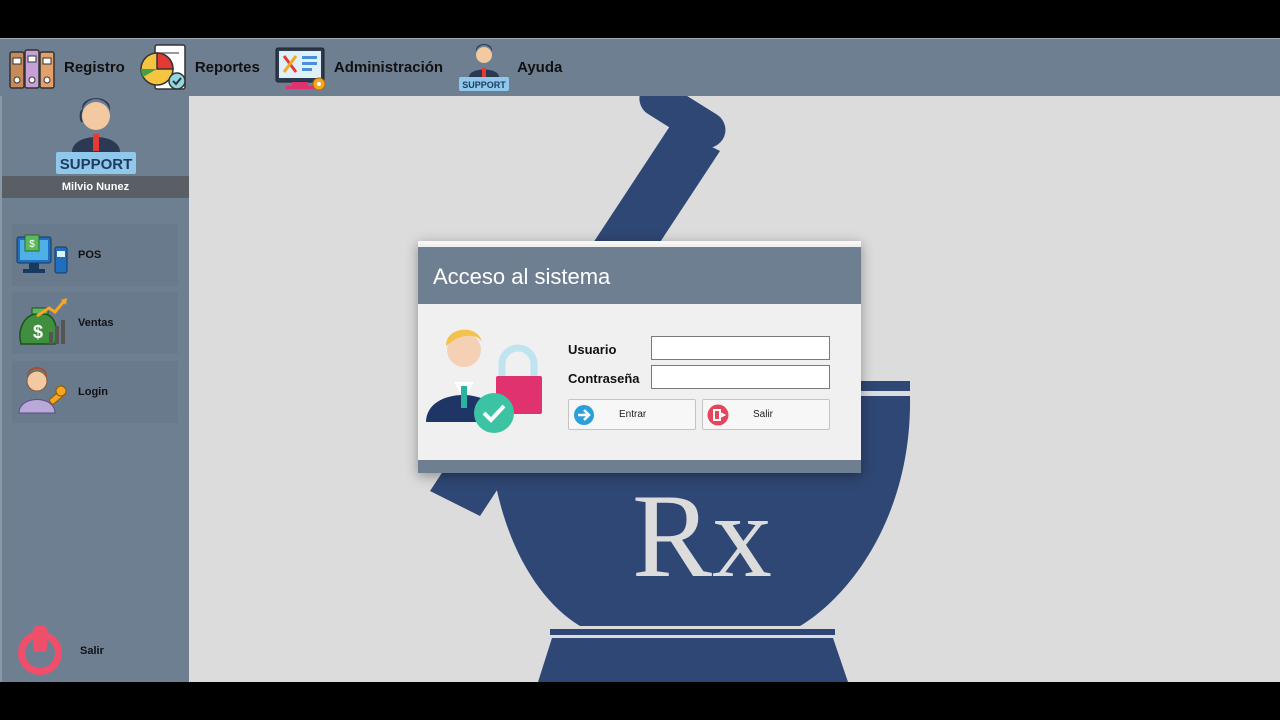  I want to click on sidebar-item-ventas: $ Ventas, so click(95, 323).